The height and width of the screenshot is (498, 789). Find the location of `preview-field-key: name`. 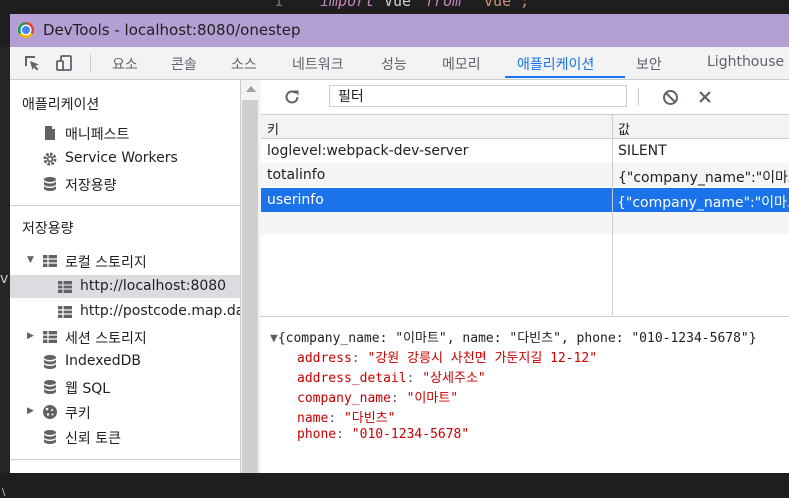

preview-field-key: name is located at coordinates (313, 418).